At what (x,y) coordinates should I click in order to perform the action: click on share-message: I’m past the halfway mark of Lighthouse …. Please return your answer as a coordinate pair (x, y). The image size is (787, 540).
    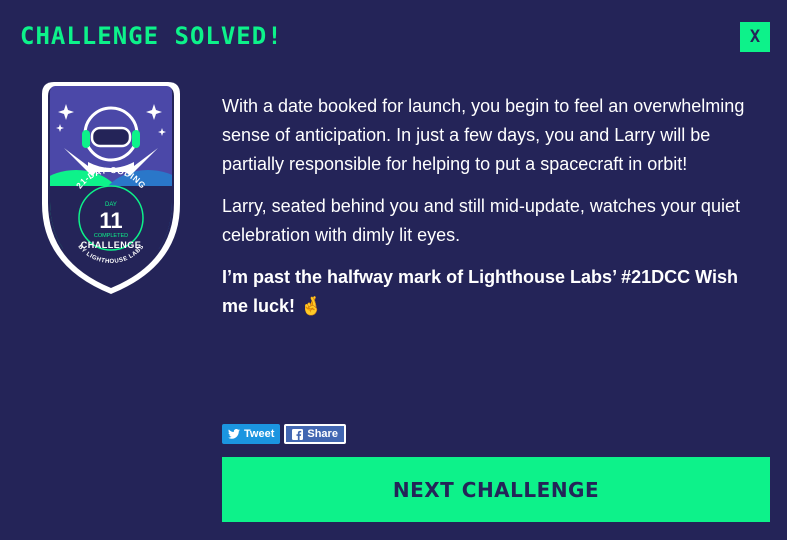
    Looking at the image, I should click on (480, 291).